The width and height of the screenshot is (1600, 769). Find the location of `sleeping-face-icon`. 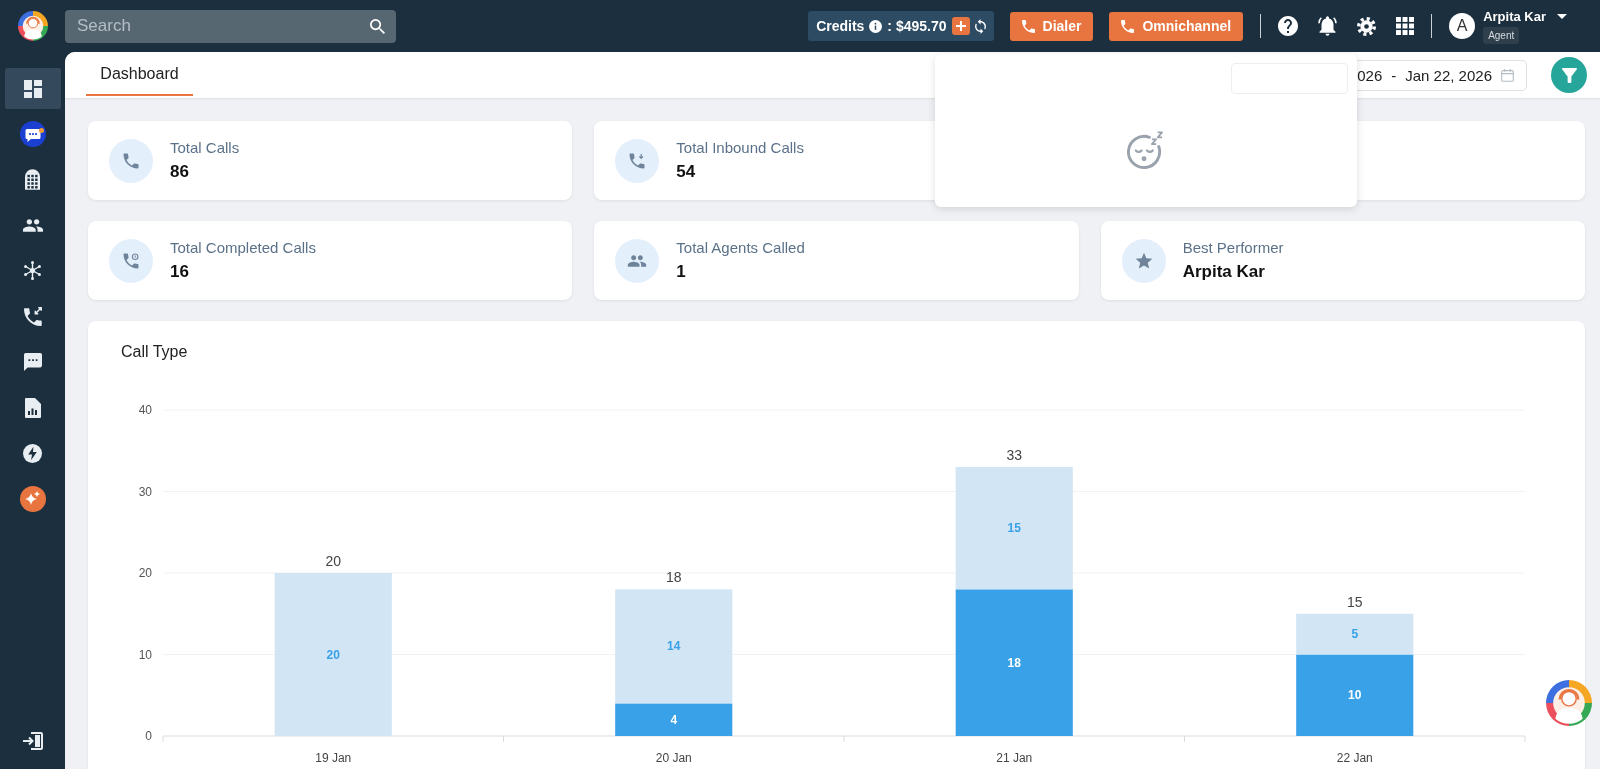

sleeping-face-icon is located at coordinates (1146, 150).